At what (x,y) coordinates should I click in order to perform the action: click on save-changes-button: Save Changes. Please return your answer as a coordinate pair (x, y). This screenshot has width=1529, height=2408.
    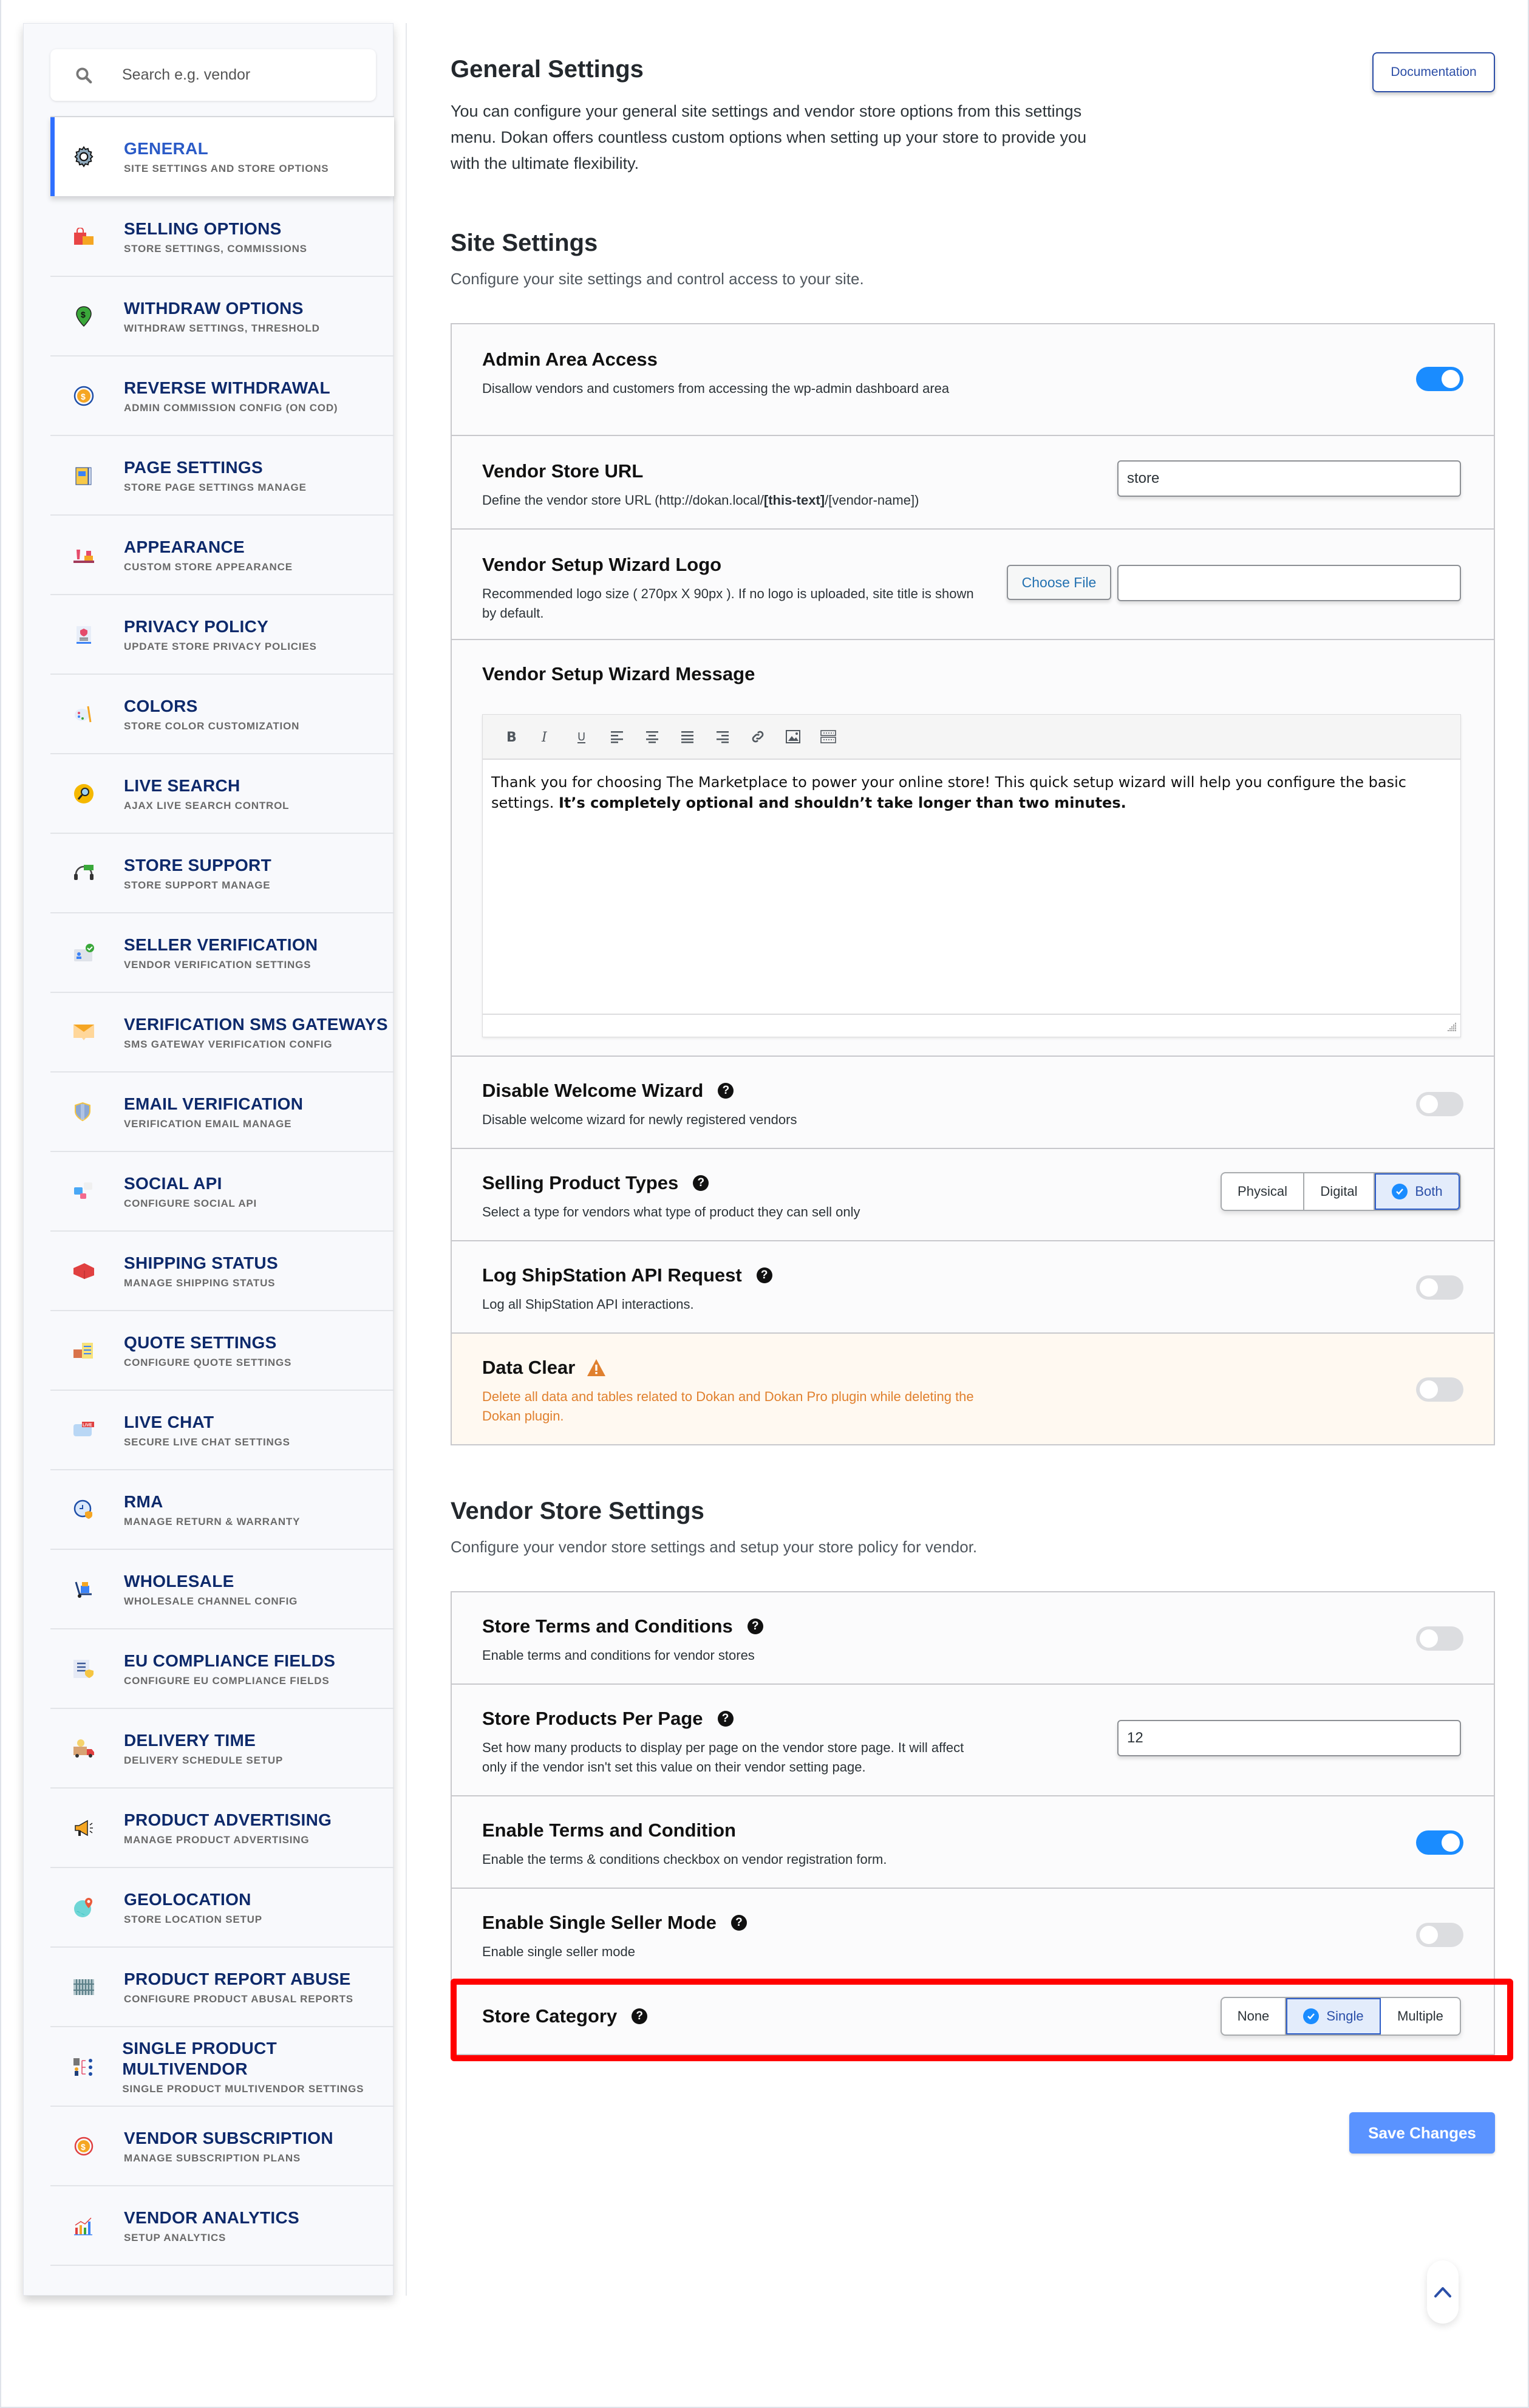
    Looking at the image, I should click on (1422, 2133).